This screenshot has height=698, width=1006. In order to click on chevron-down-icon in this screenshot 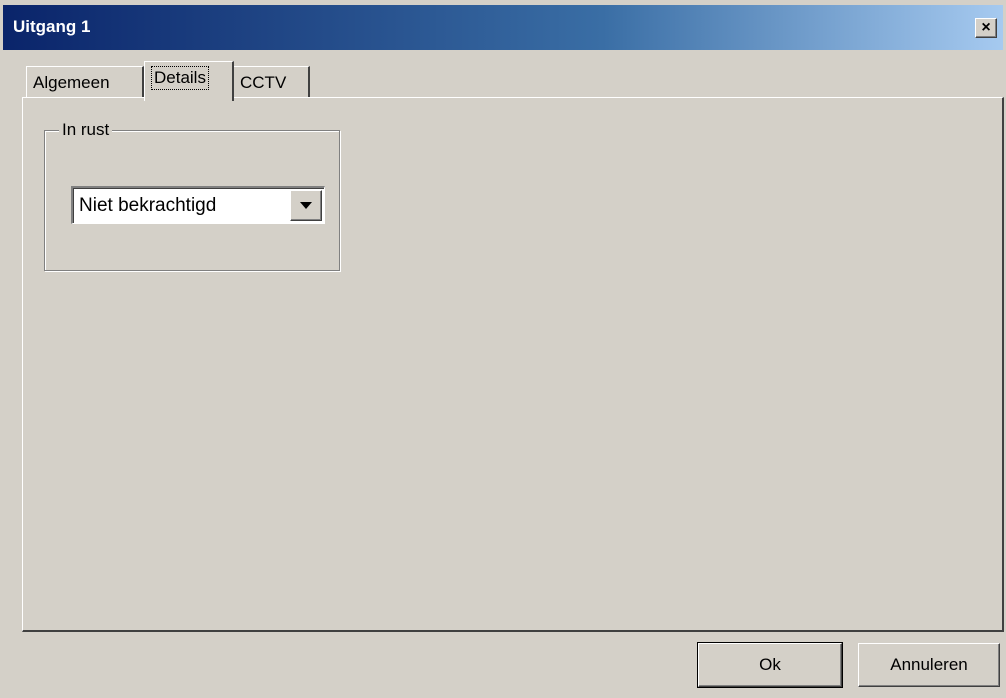, I will do `click(306, 205)`.